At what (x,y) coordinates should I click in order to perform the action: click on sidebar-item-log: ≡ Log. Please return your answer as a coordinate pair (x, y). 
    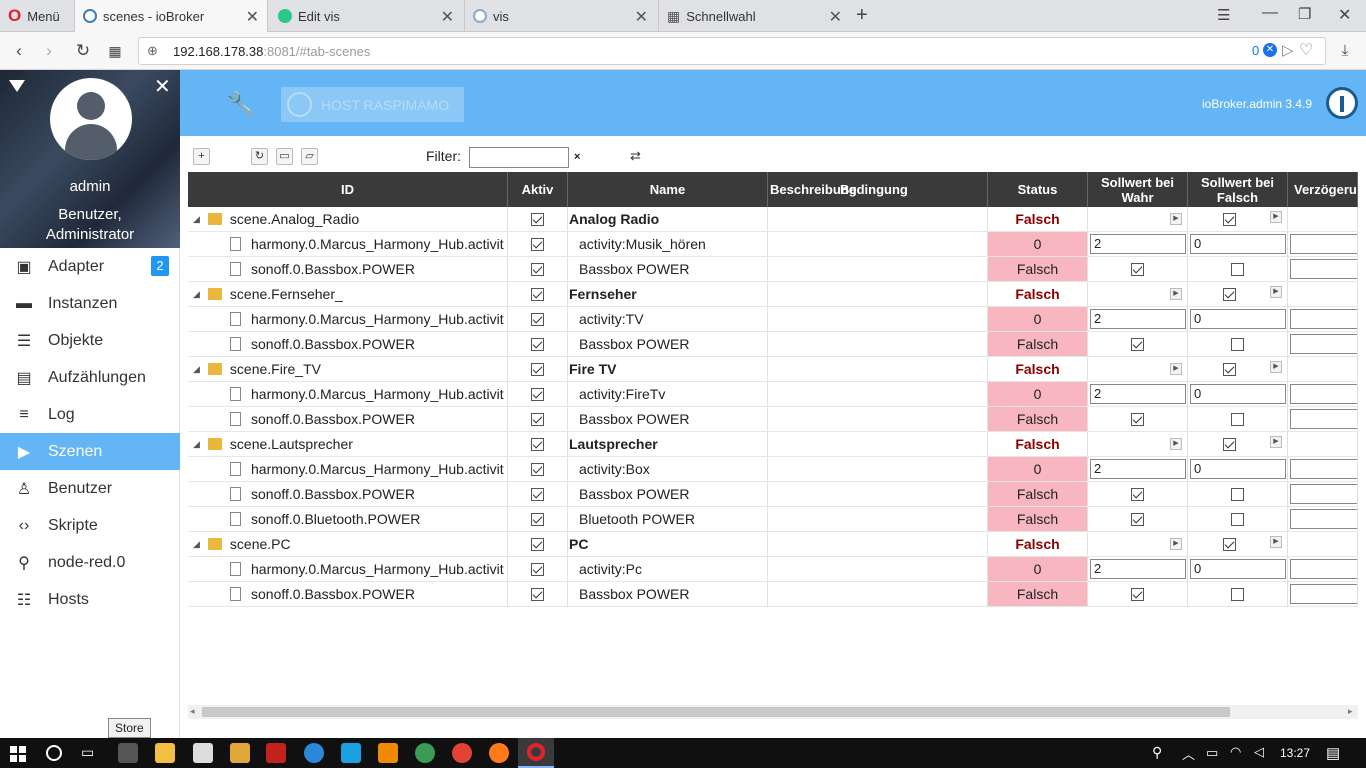
    Looking at the image, I should click on (90, 414).